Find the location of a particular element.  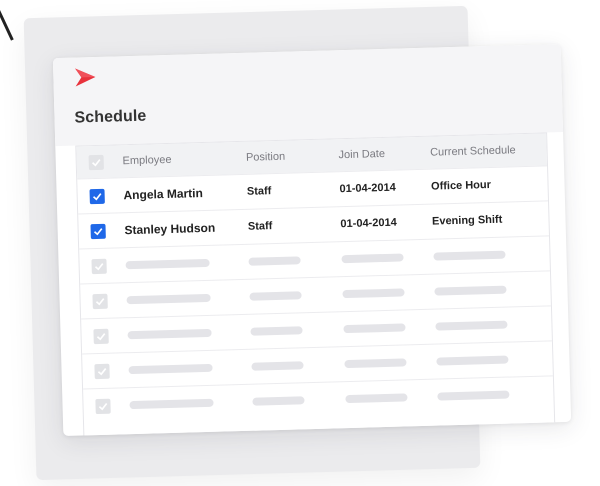

column-header-join-date: Join Date is located at coordinates (384, 154).